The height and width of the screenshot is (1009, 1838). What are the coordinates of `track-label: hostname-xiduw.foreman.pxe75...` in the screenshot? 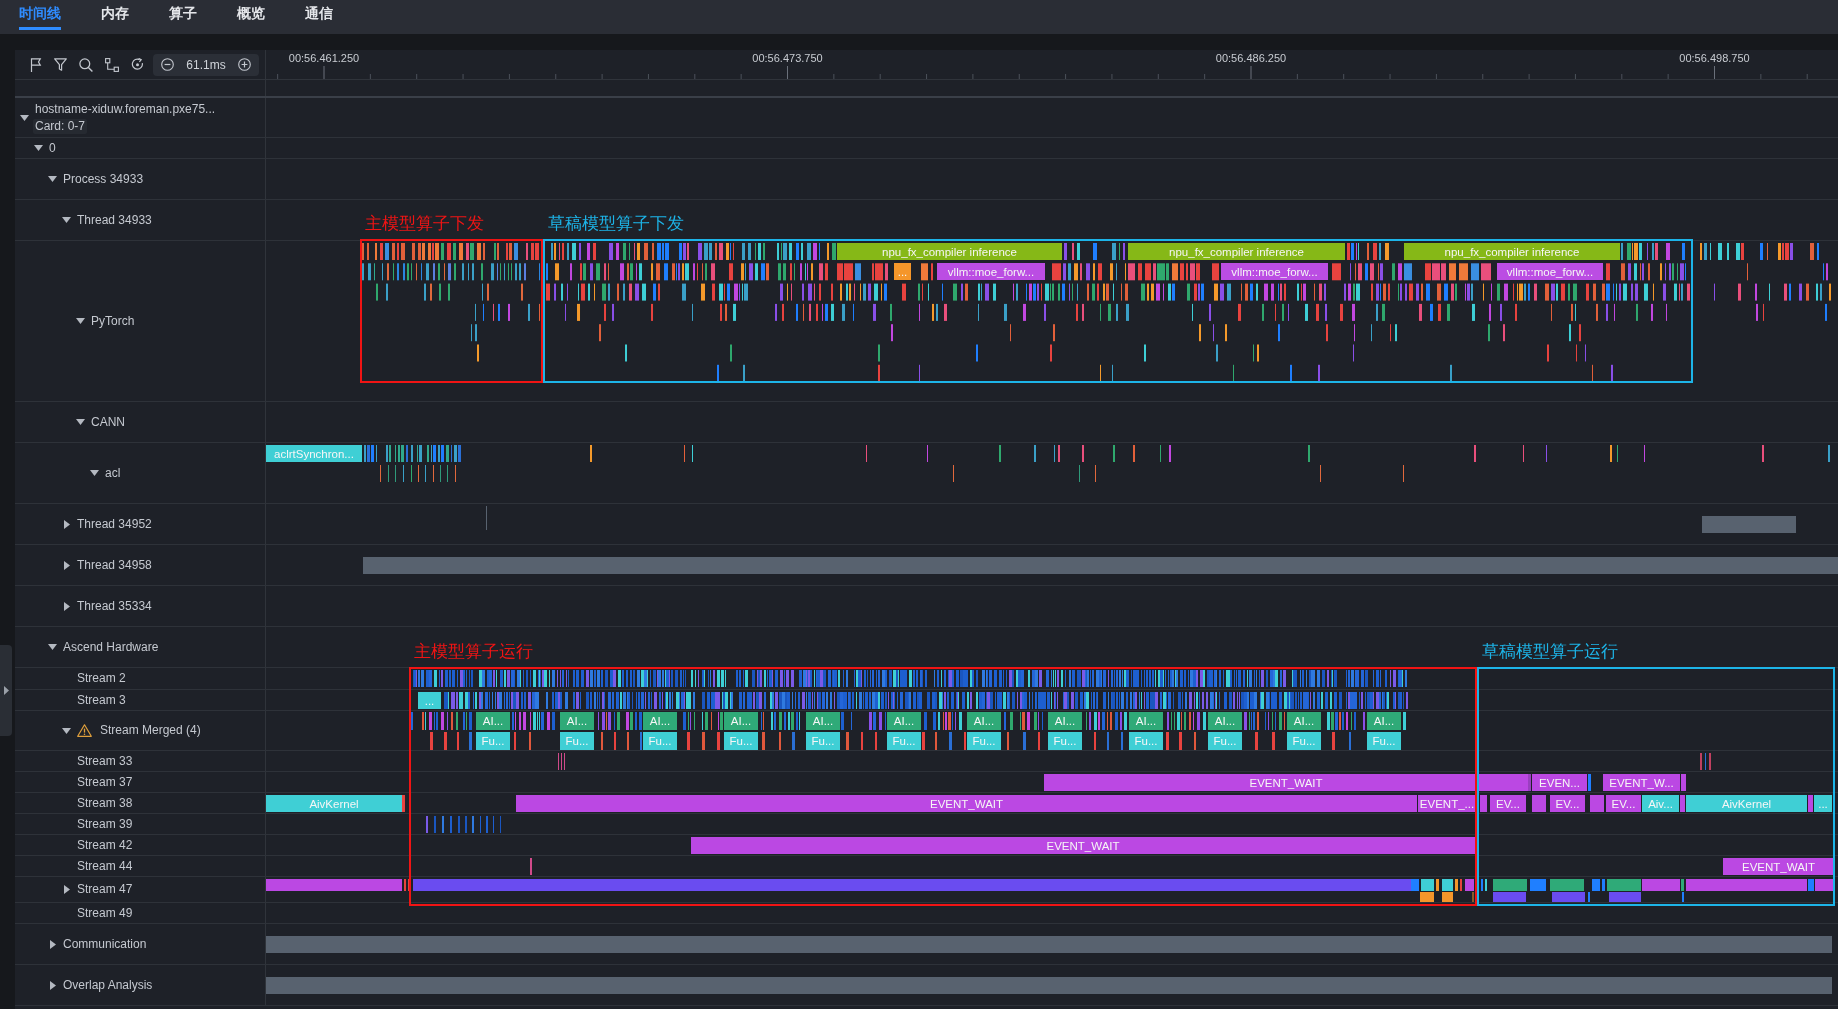 It's located at (125, 109).